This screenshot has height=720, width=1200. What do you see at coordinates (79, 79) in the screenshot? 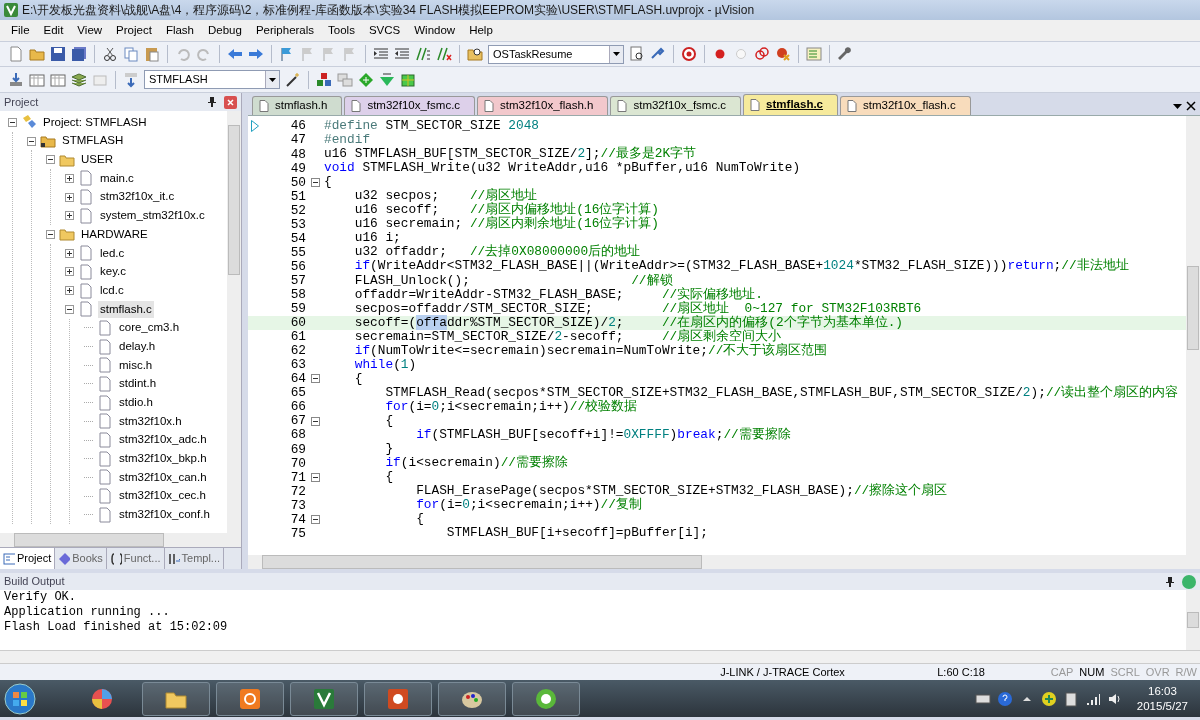
I see `stack-icon` at bounding box center [79, 79].